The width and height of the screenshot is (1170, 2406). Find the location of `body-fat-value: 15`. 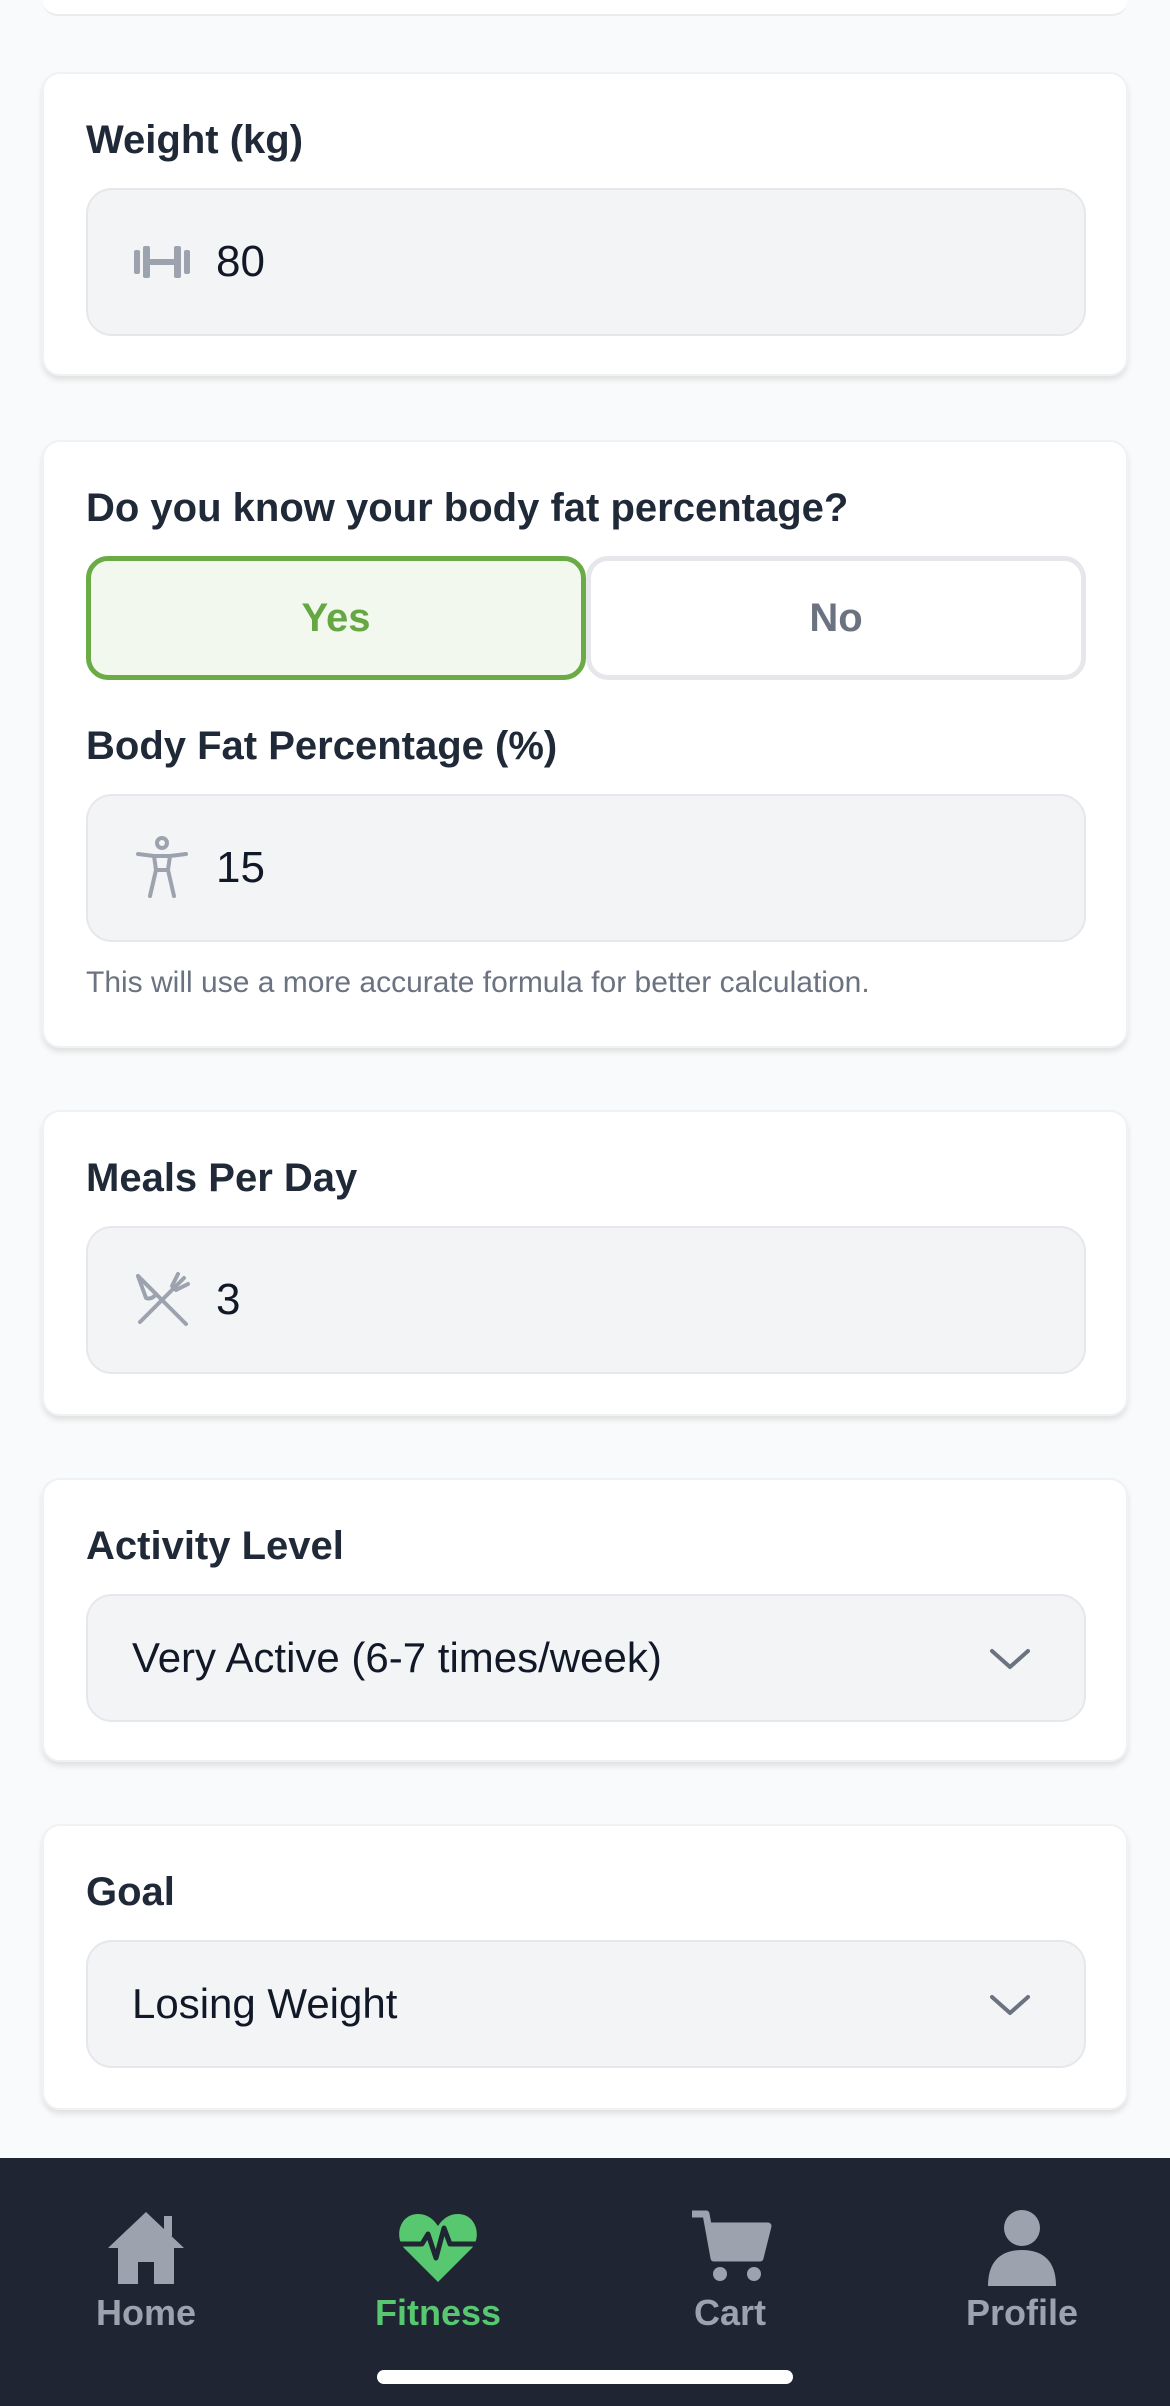

body-fat-value: 15 is located at coordinates (240, 867).